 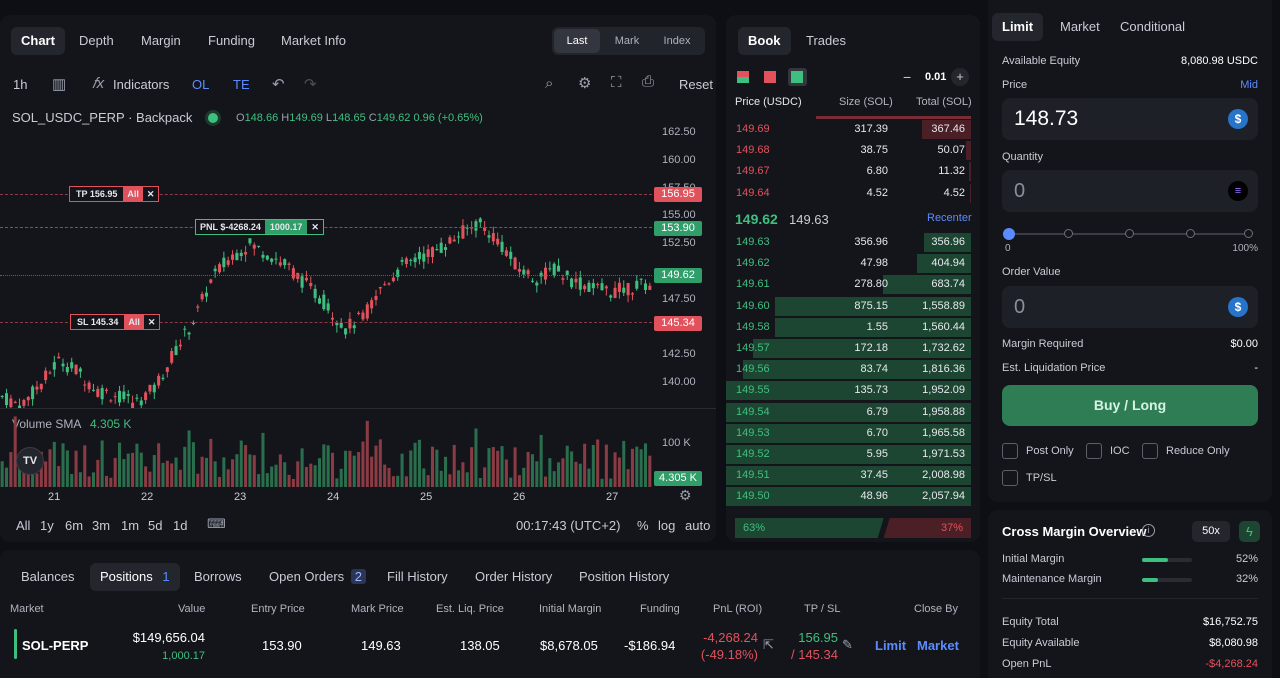 I want to click on bid-row: 149.58 1.55 1,560.44, so click(x=853, y=327).